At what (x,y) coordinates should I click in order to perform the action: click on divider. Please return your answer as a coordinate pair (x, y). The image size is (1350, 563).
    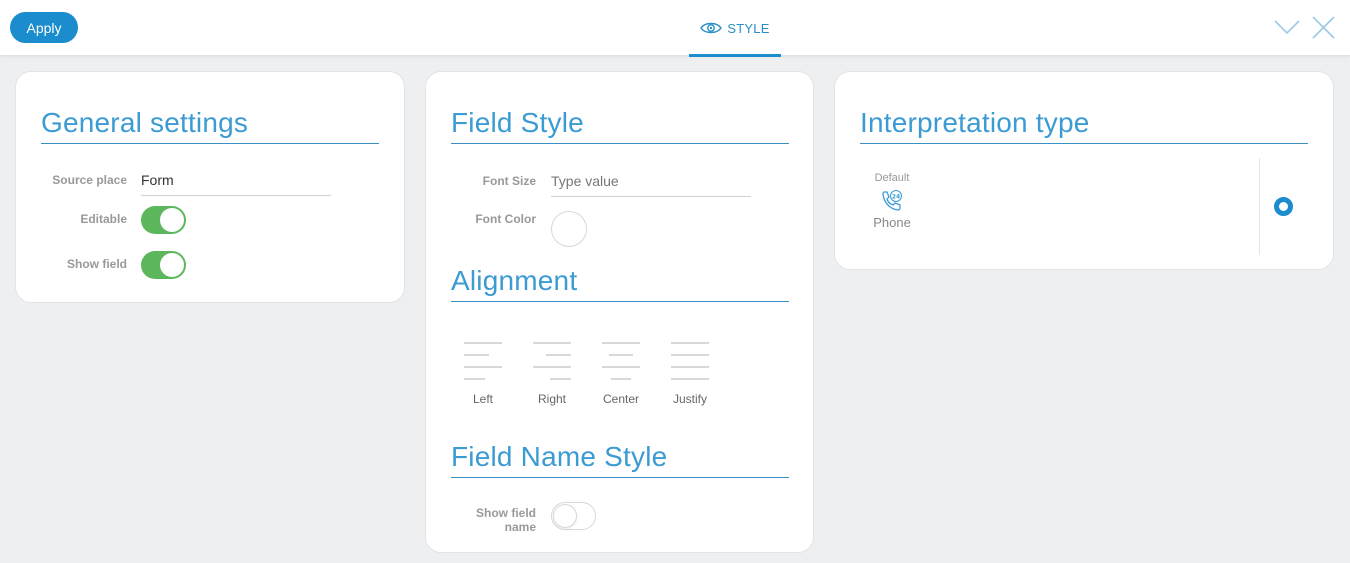
    Looking at the image, I should click on (1259, 206).